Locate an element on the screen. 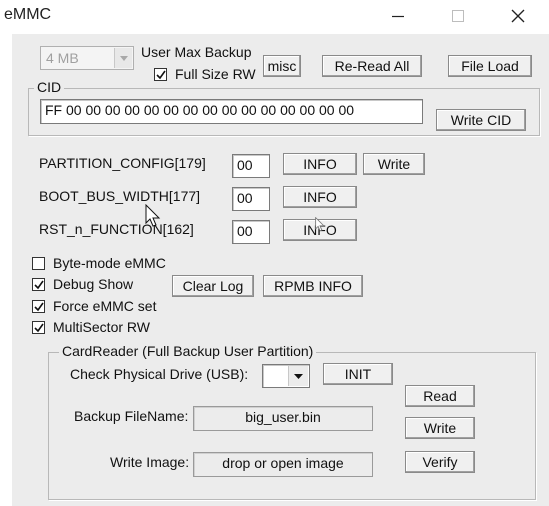  title-bar: eMMC is located at coordinates (274, 16).